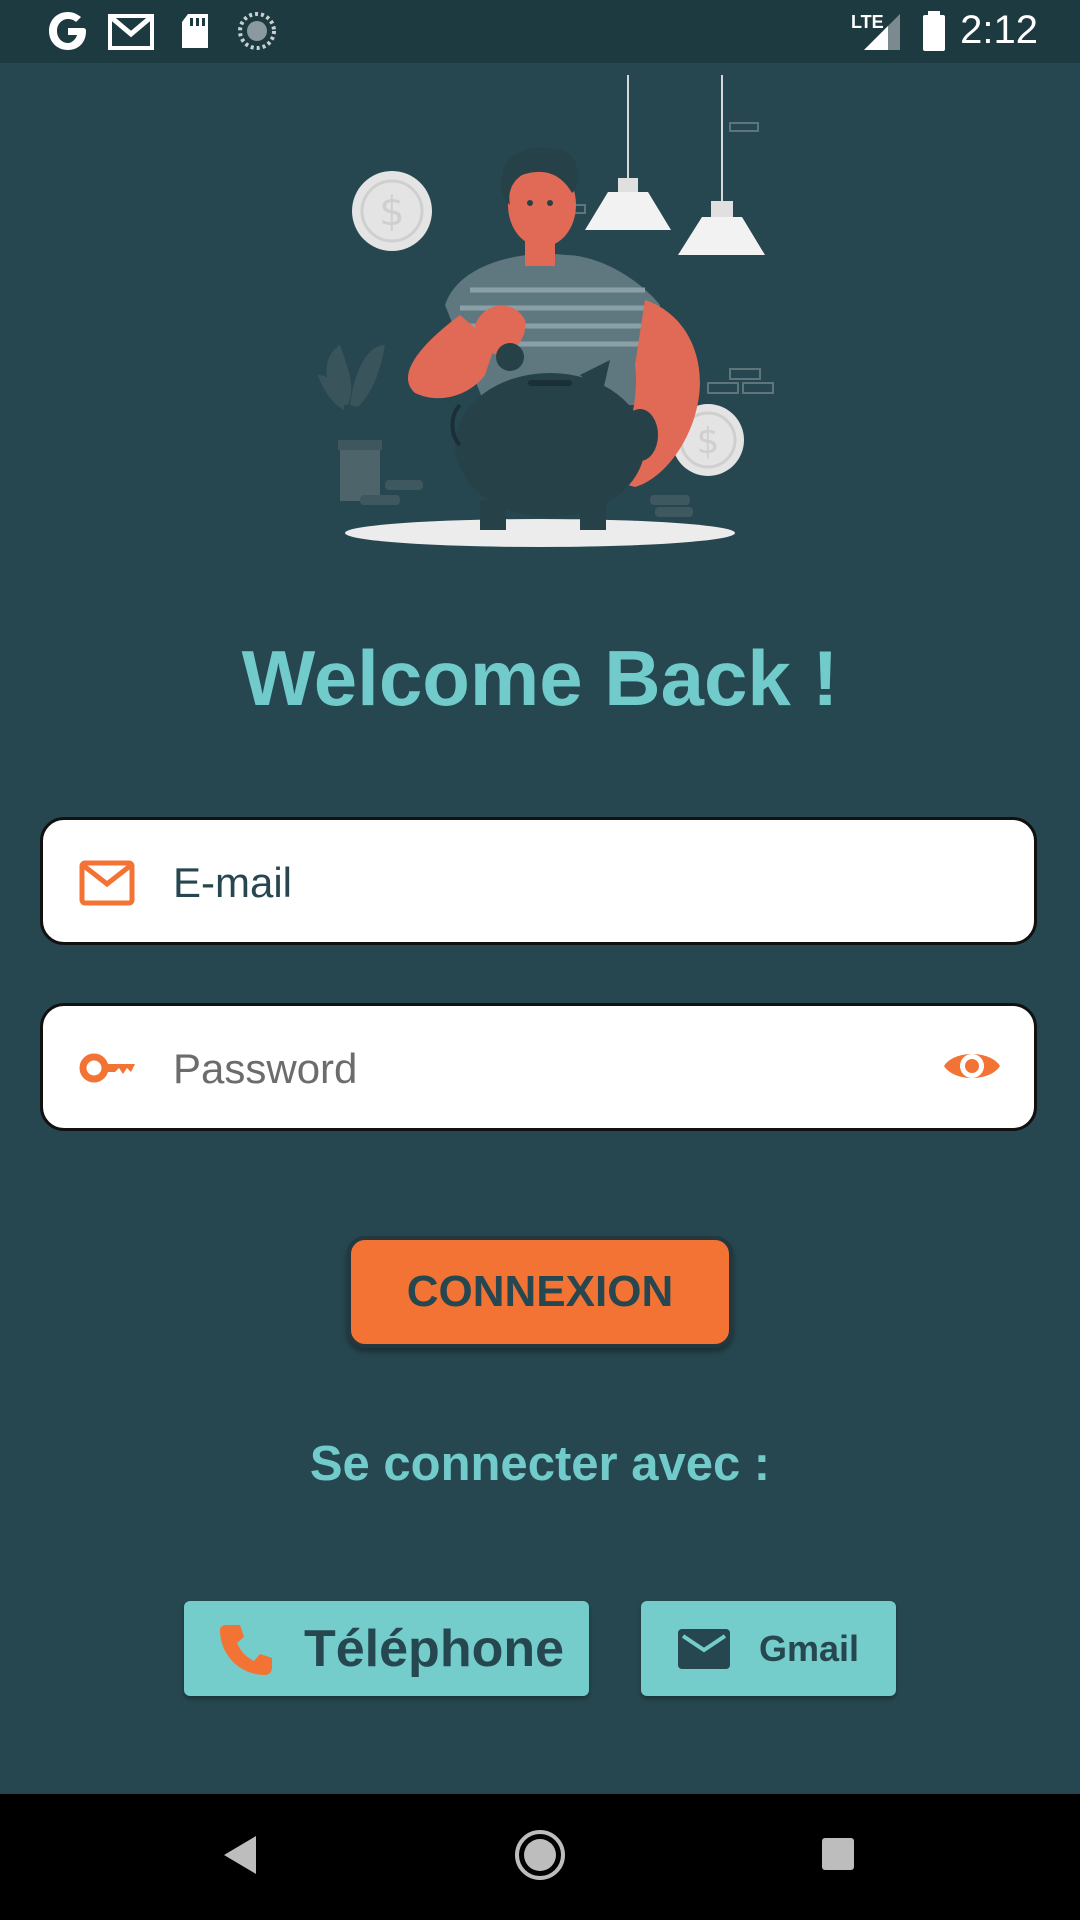 The image size is (1080, 1920). I want to click on key-icon, so click(107, 1068).